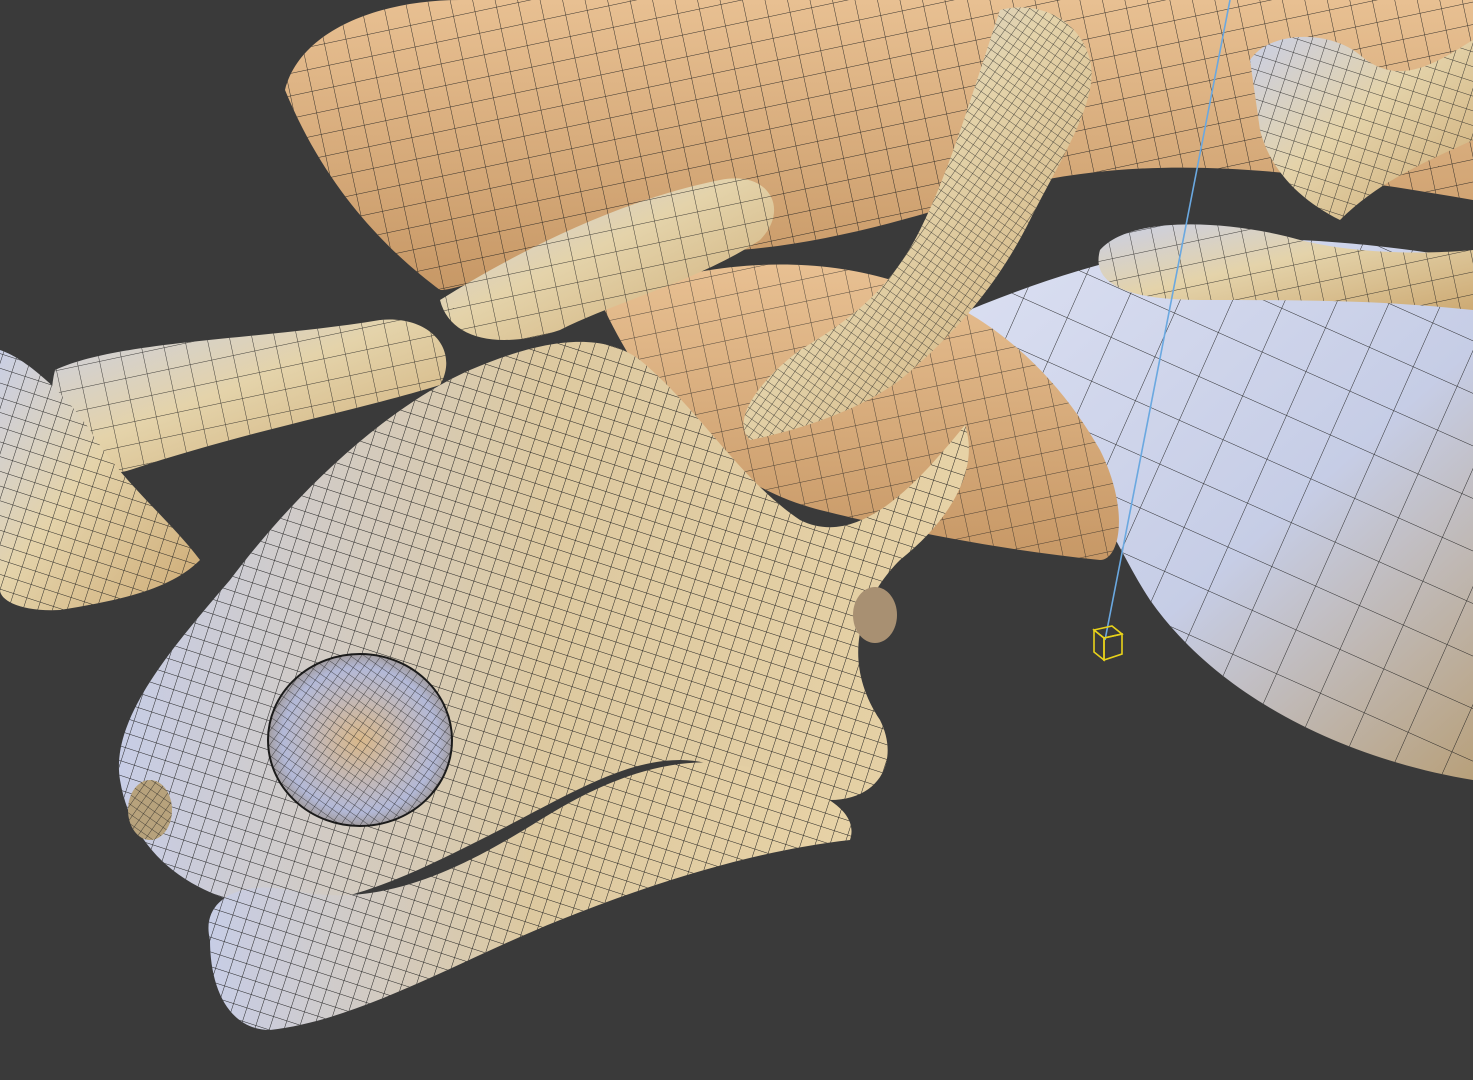 The height and width of the screenshot is (1080, 1473). I want to click on ear-opening, so click(875, 615).